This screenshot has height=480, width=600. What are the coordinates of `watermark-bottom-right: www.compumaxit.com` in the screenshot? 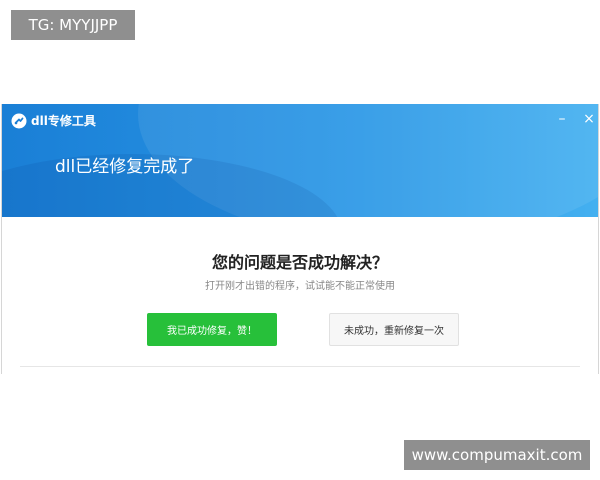 It's located at (497, 455).